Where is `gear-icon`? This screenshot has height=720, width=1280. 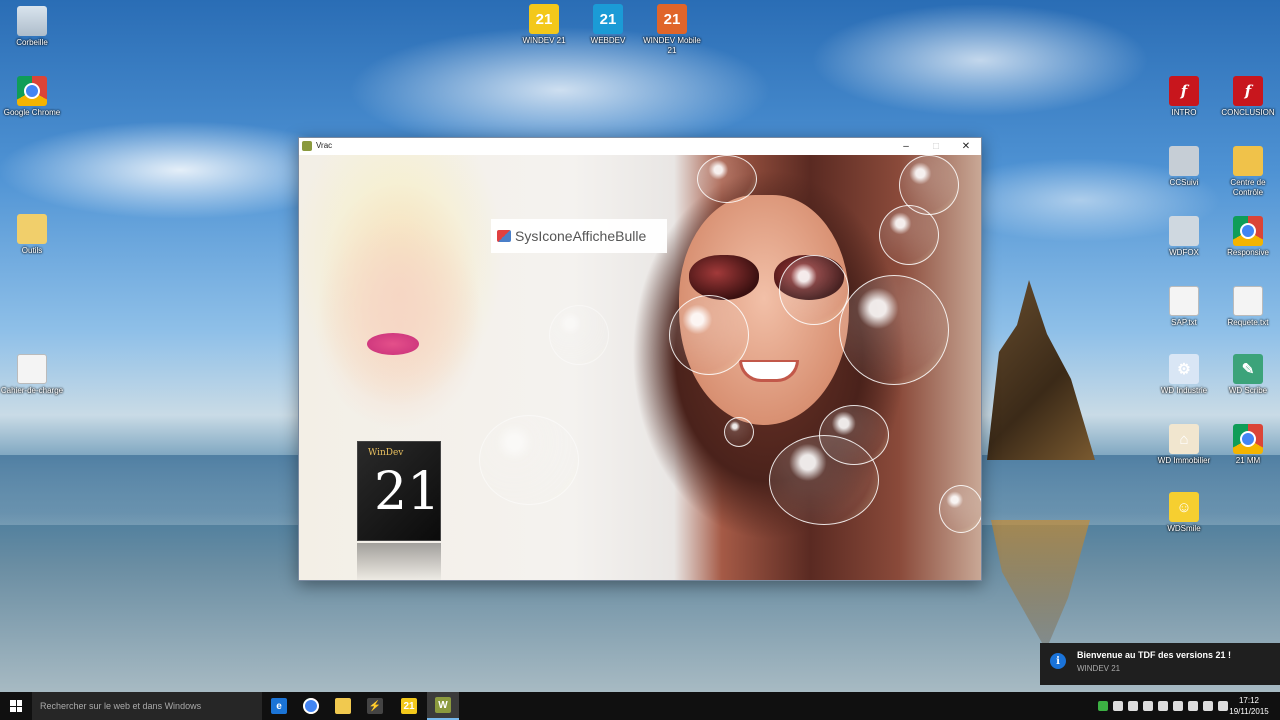
gear-icon is located at coordinates (1184, 161).